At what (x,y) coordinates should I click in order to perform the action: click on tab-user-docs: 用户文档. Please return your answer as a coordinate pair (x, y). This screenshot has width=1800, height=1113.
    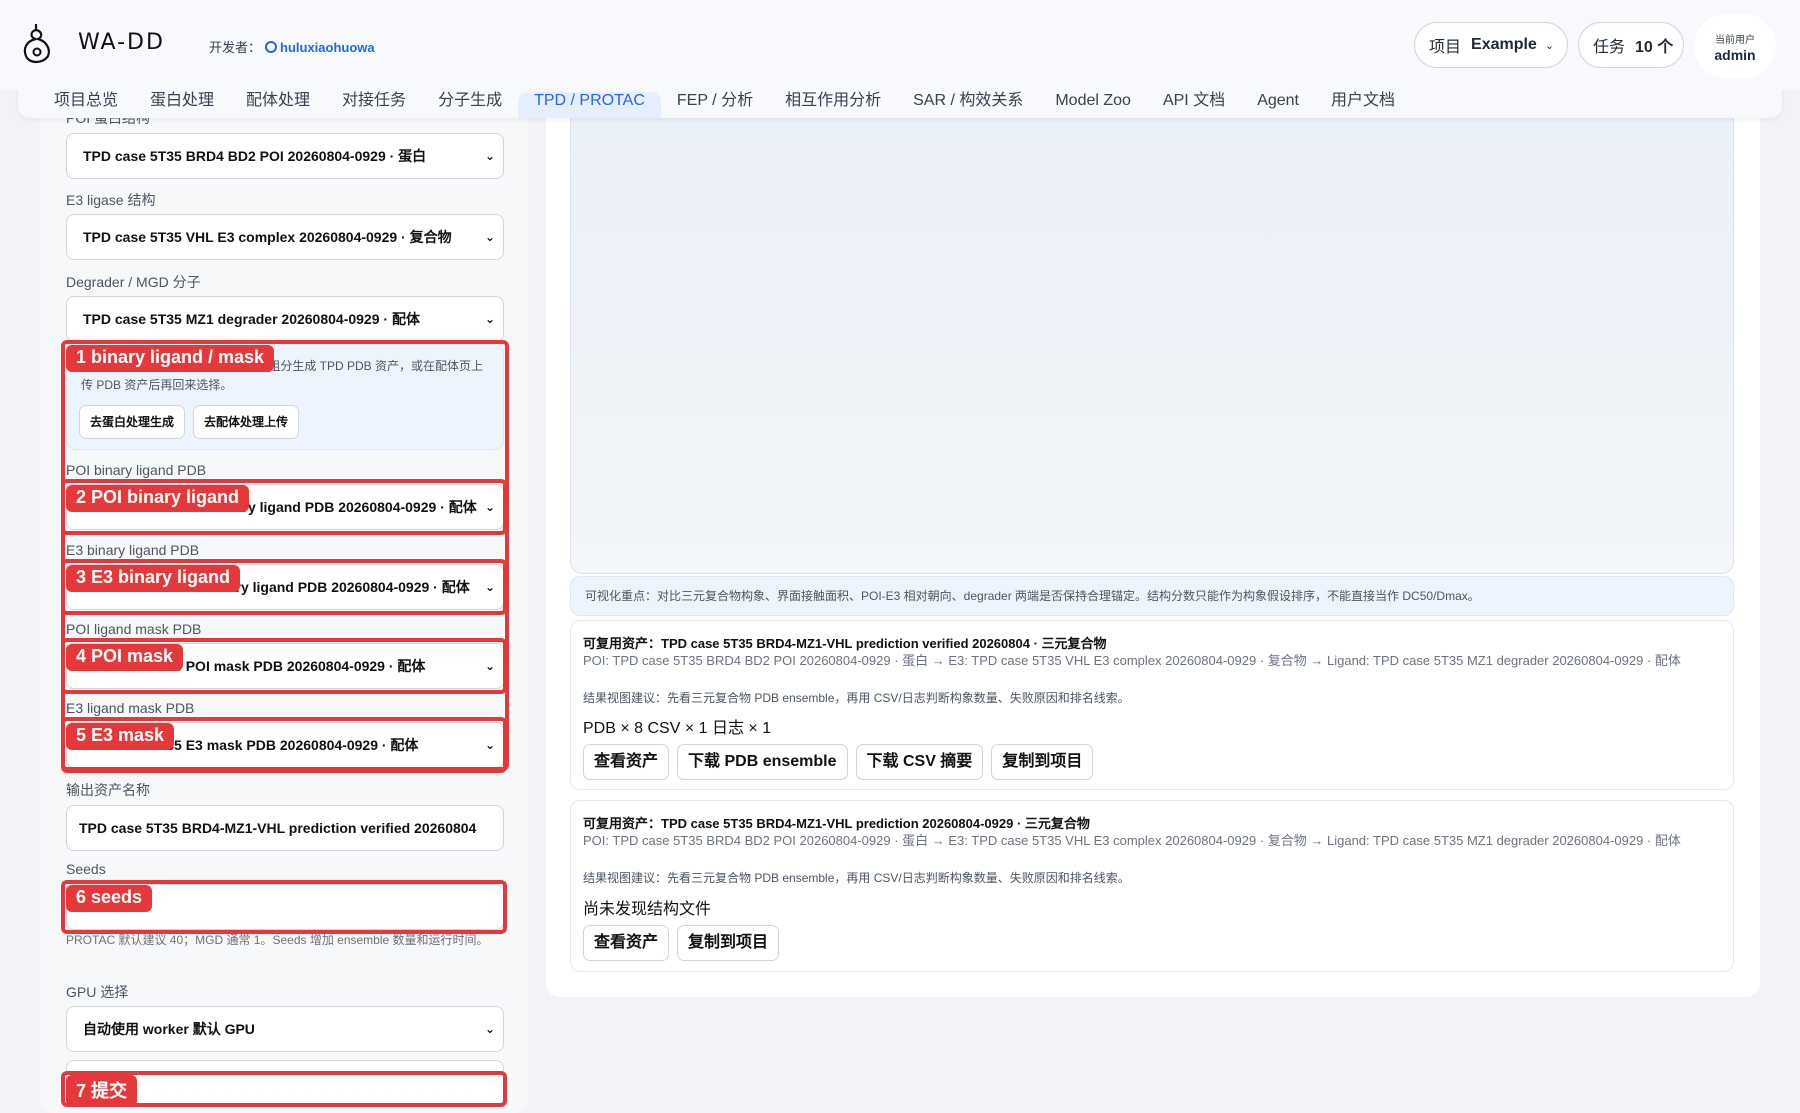
    Looking at the image, I should click on (1363, 102).